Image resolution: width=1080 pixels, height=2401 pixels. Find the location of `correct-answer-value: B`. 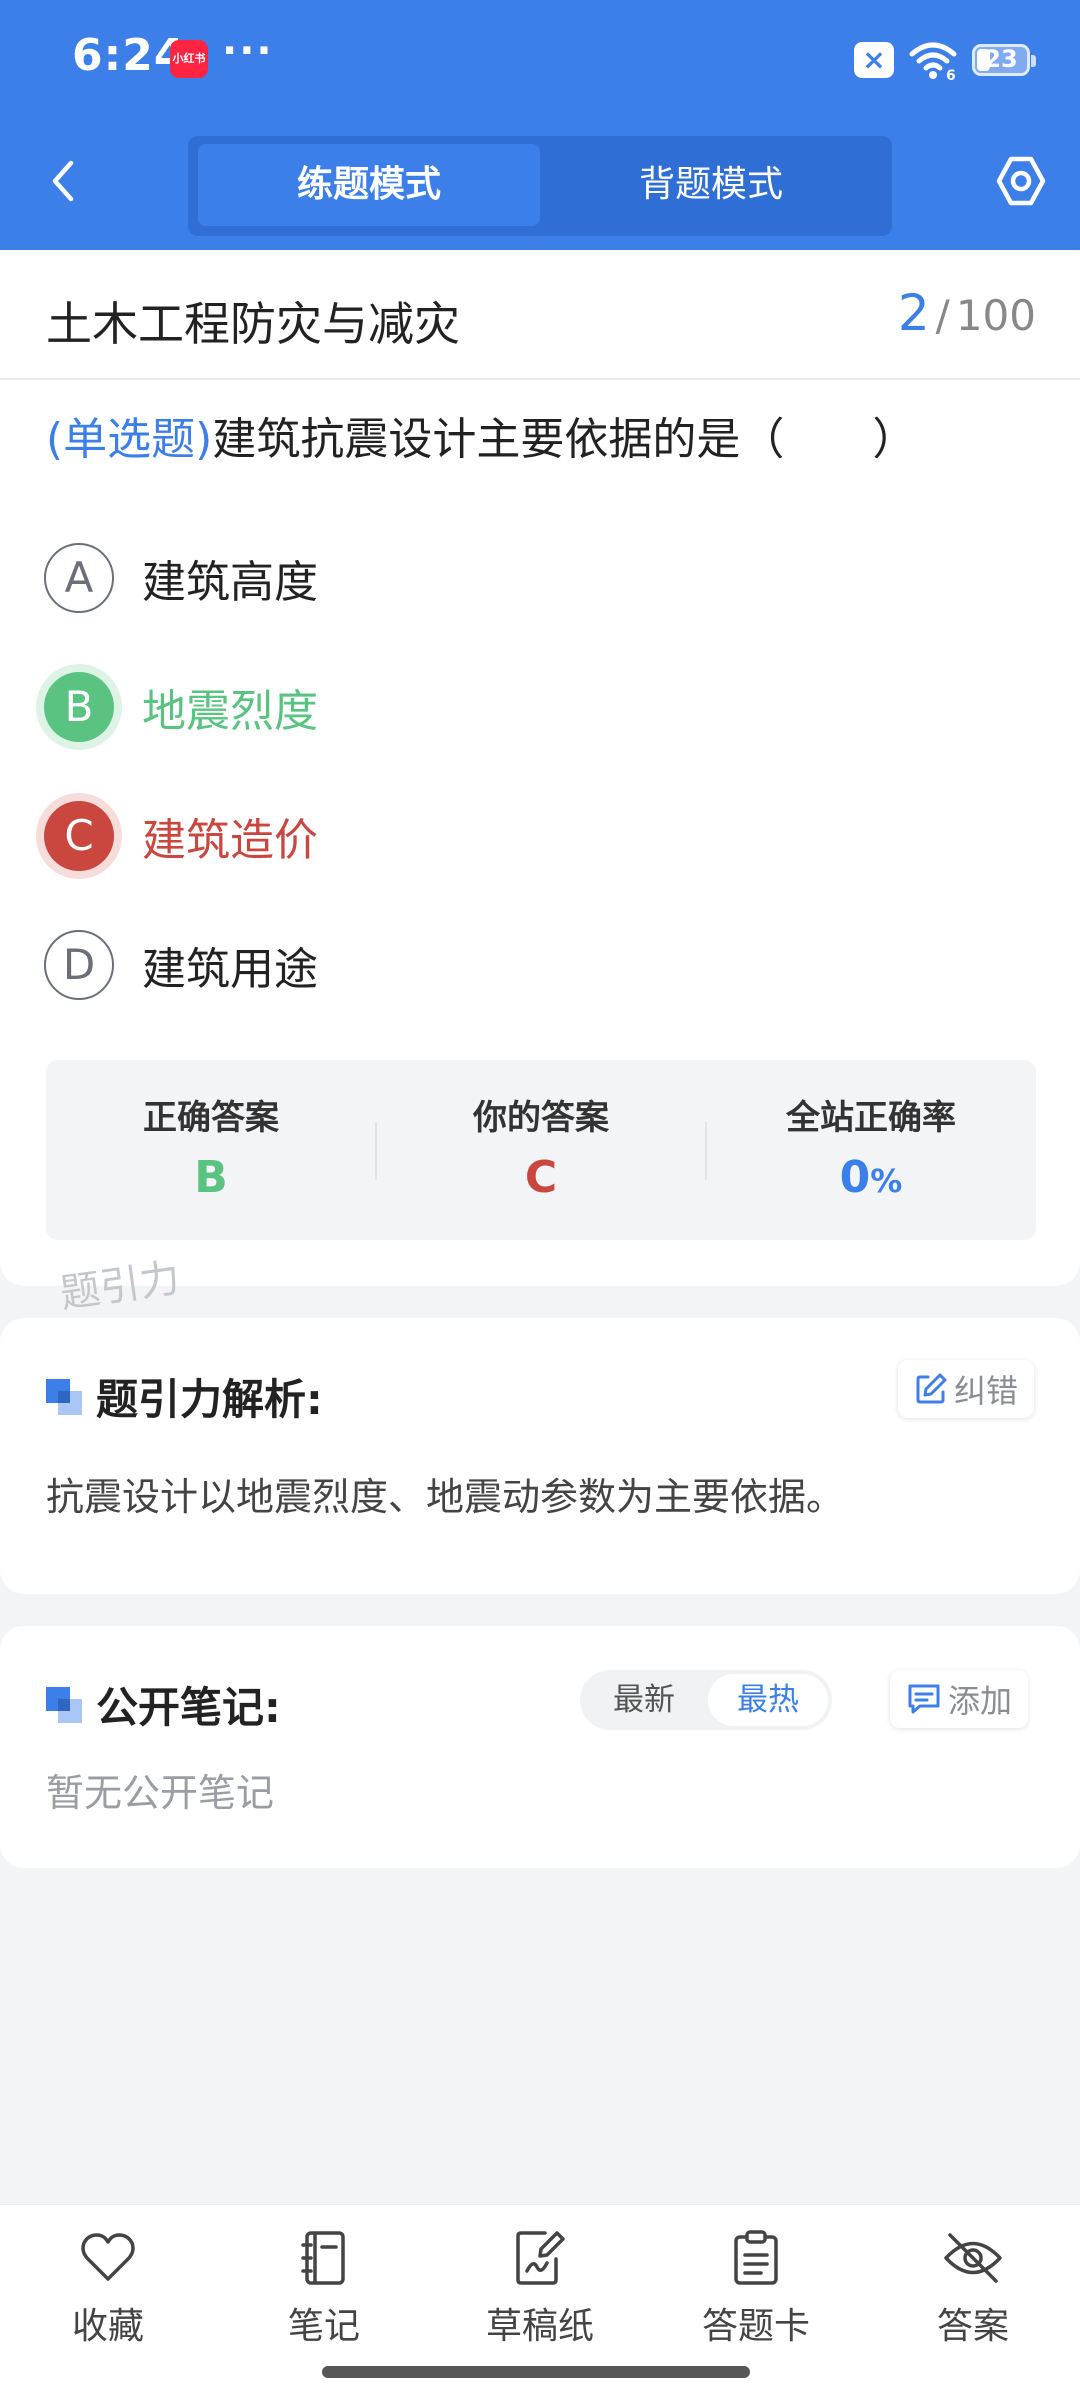

correct-answer-value: B is located at coordinates (211, 1177).